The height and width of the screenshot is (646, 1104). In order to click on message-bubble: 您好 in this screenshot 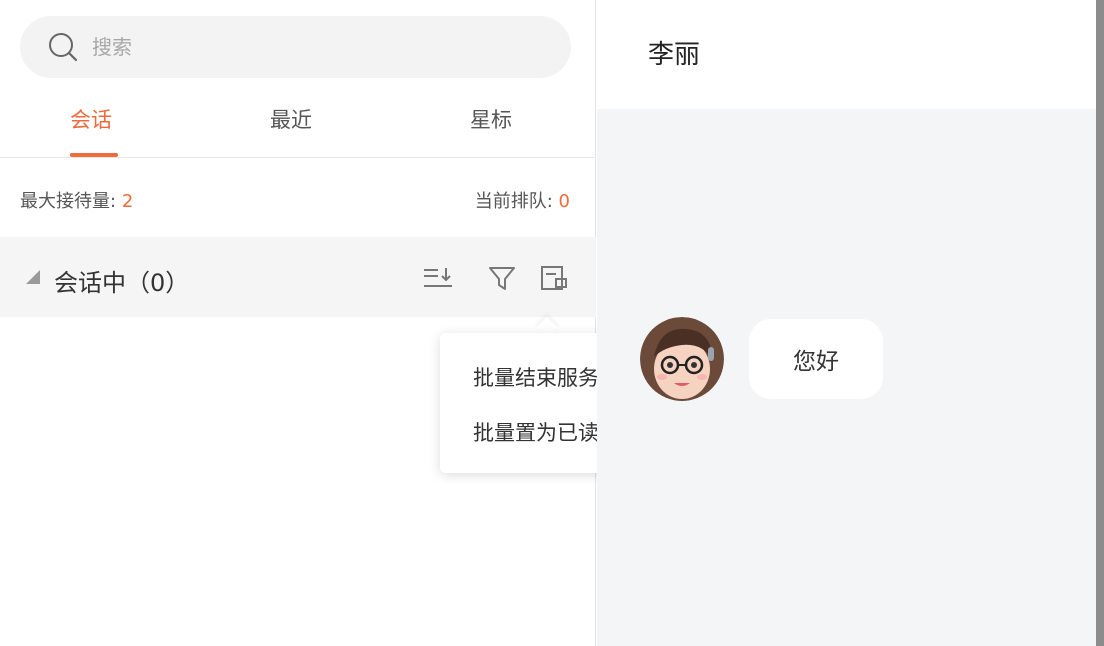, I will do `click(816, 359)`.